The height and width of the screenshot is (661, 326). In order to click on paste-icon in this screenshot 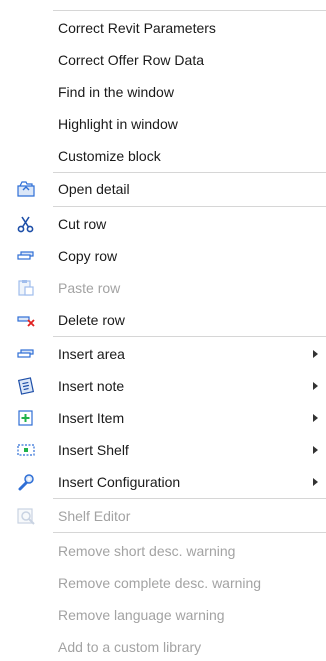, I will do `click(26, 288)`.